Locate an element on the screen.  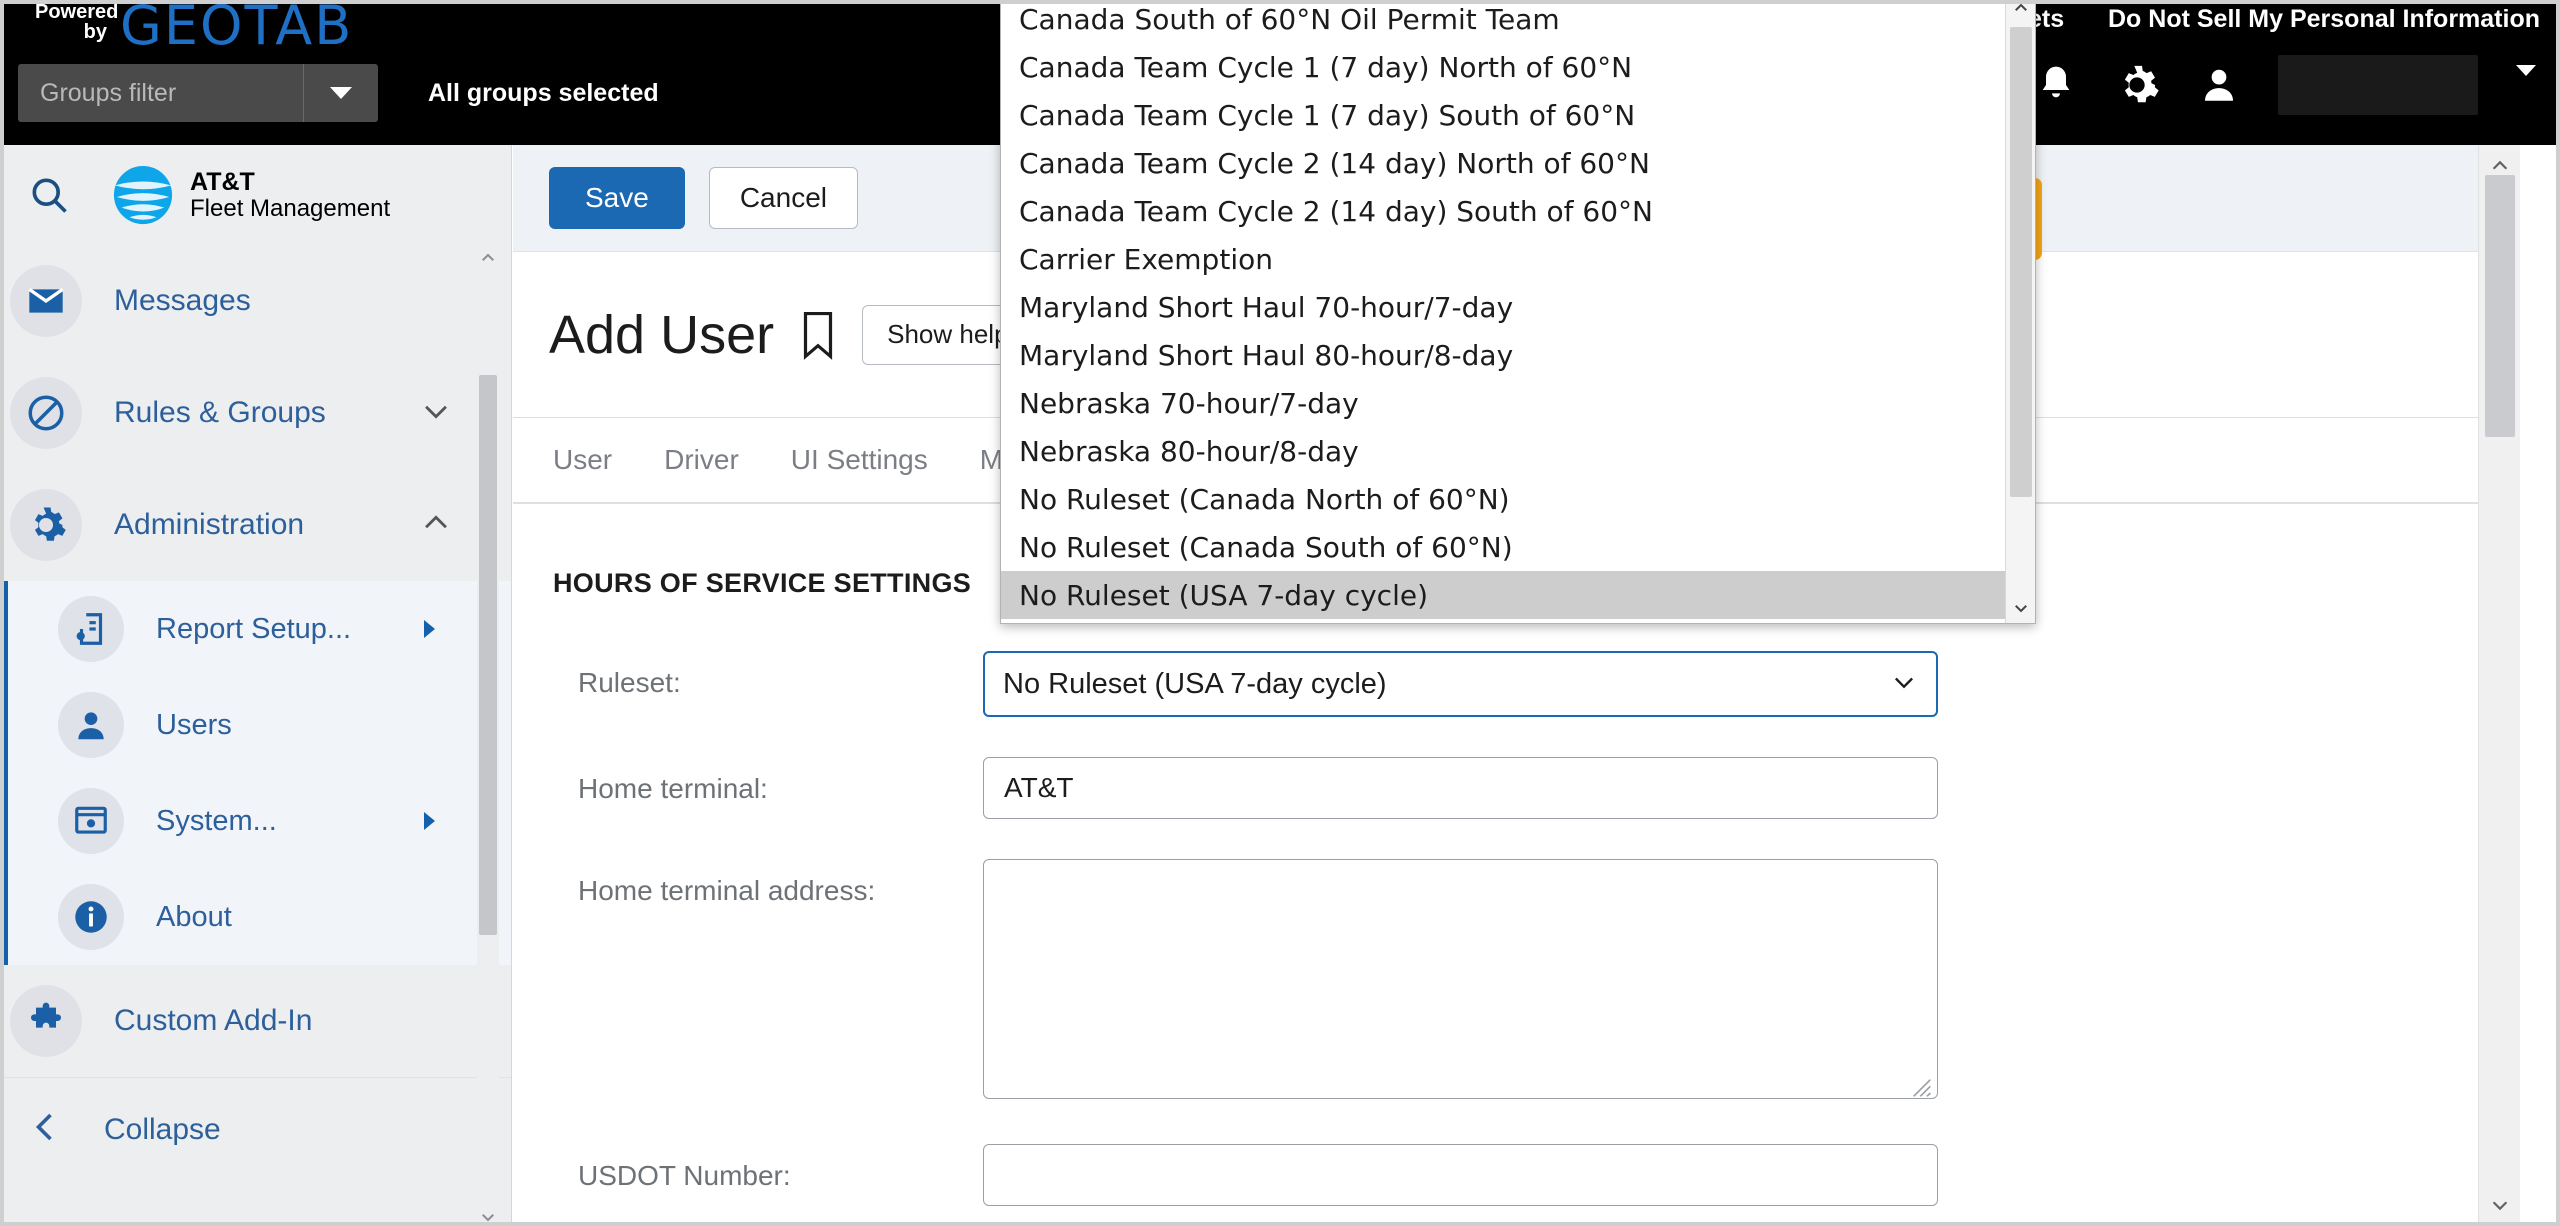
ruleset-option: No Ruleset (Canada North of 60°N) is located at coordinates (1503, 499).